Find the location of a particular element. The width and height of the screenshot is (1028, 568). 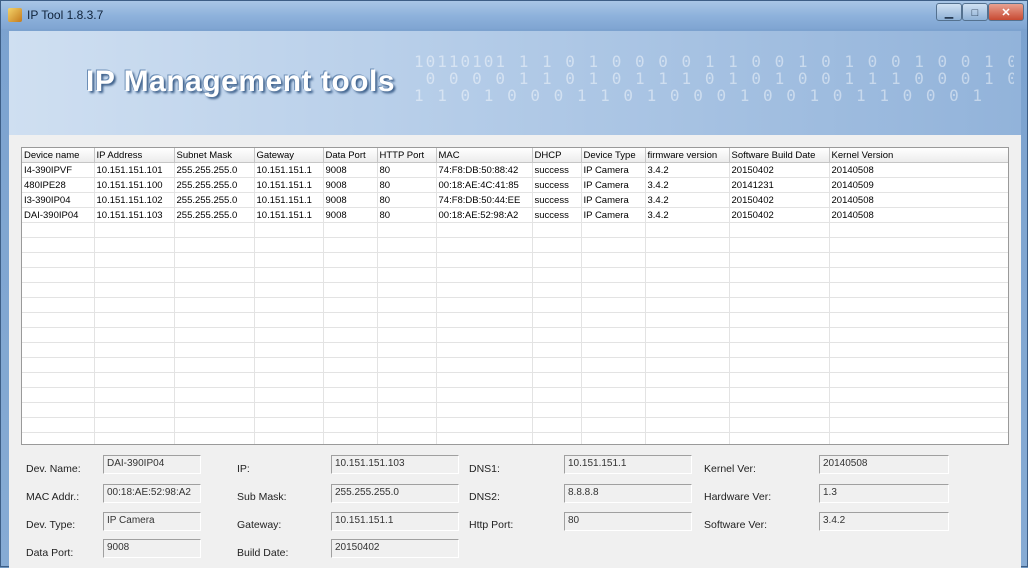

column-header: Subnet Mask is located at coordinates (214, 155).